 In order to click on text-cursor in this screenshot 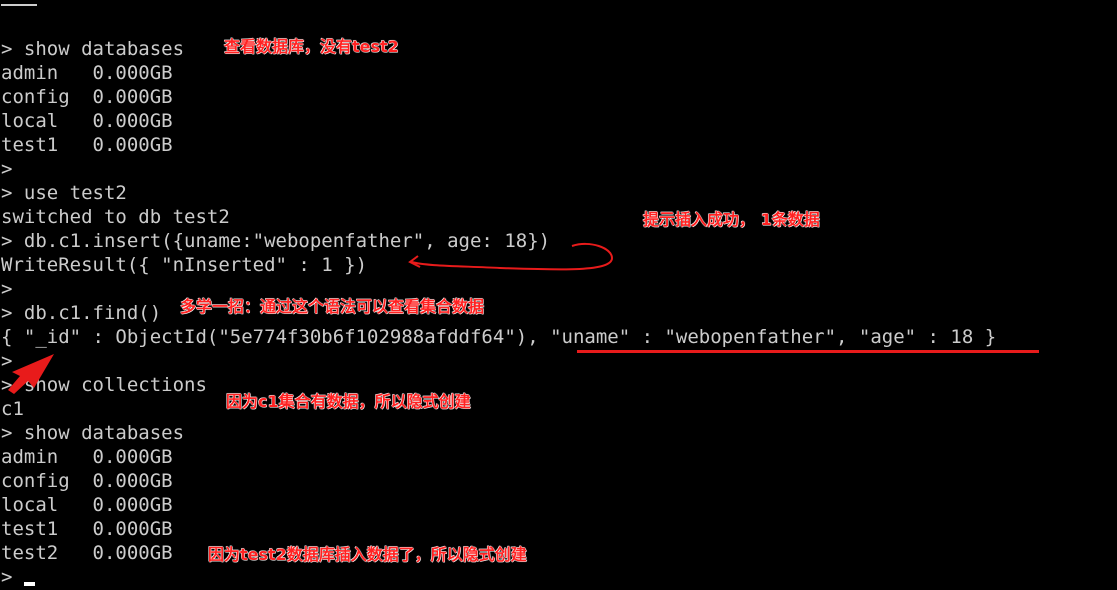, I will do `click(29, 584)`.